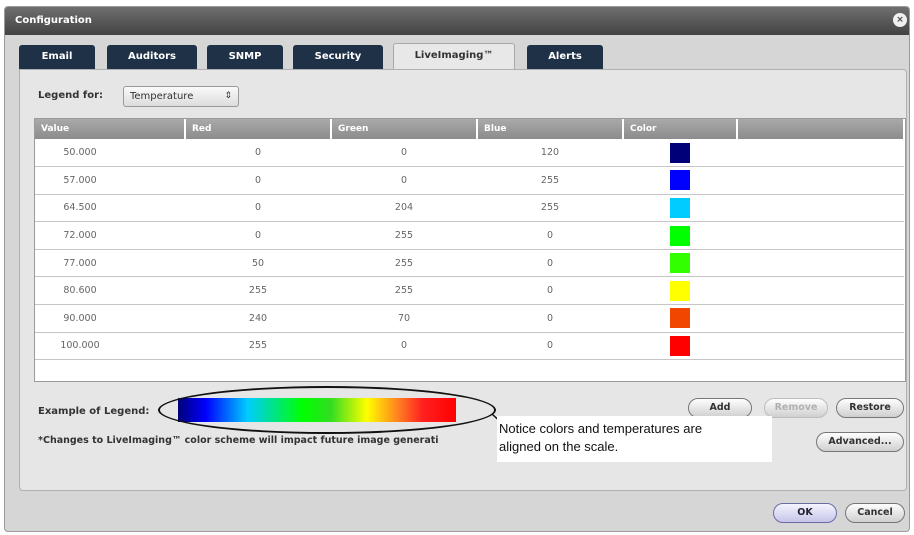 The height and width of the screenshot is (535, 914). I want to click on column-header-value: Value, so click(110, 129).